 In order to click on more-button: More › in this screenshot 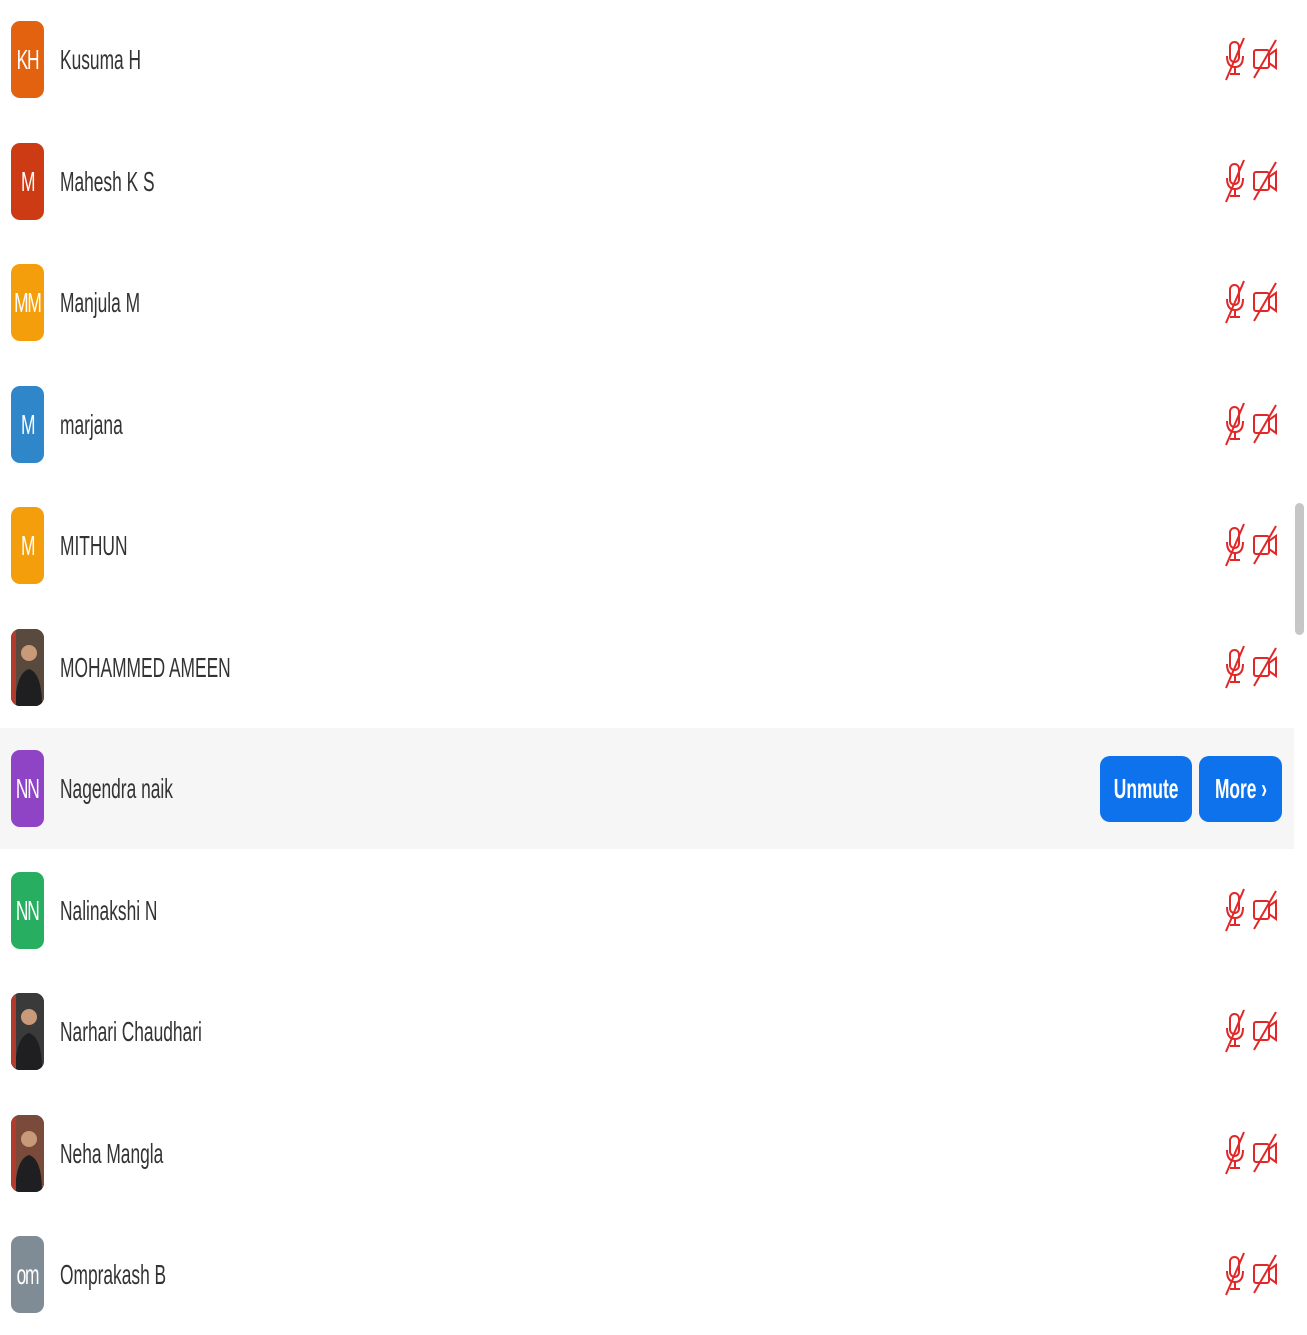, I will do `click(1240, 789)`.